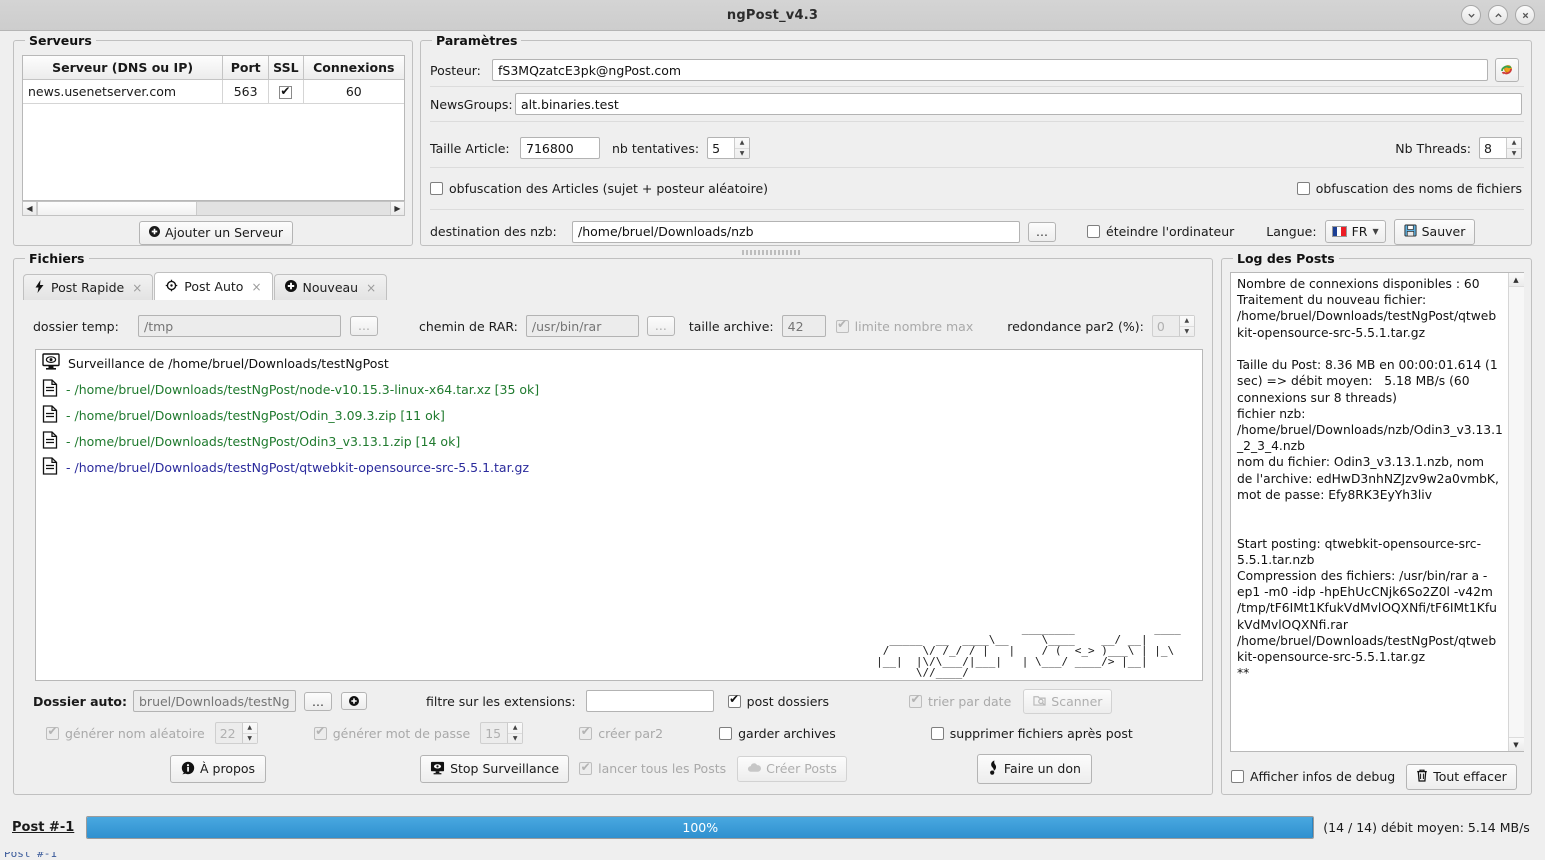  What do you see at coordinates (286, 68) in the screenshot?
I see `column-header-ssl: SSL` at bounding box center [286, 68].